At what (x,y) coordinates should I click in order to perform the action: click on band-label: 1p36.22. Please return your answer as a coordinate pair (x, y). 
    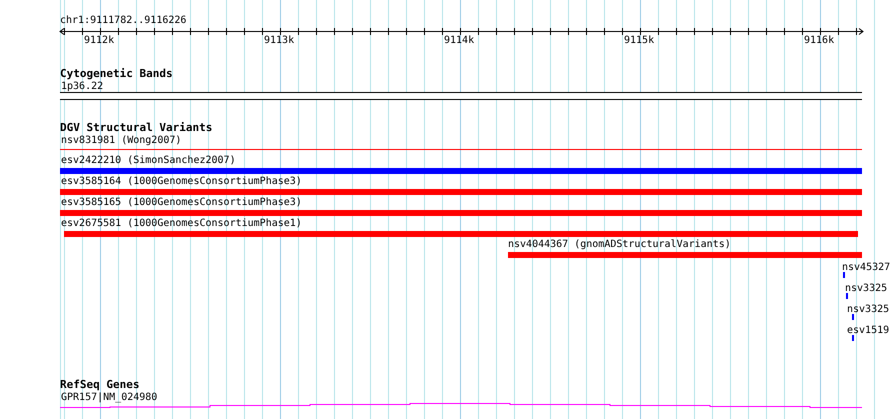
    Looking at the image, I should click on (82, 86).